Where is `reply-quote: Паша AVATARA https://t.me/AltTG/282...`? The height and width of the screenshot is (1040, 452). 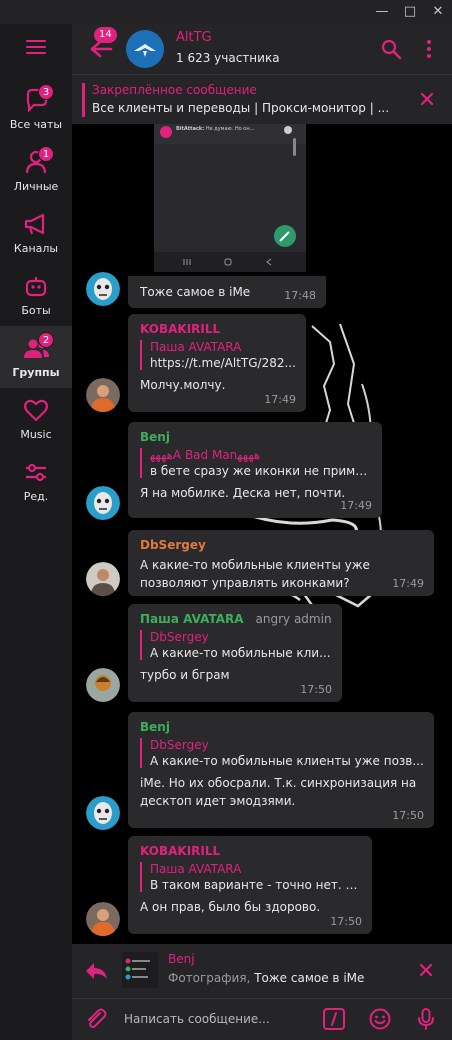
reply-quote: Паша AVATARA https://t.me/AltTG/282... is located at coordinates (218, 355).